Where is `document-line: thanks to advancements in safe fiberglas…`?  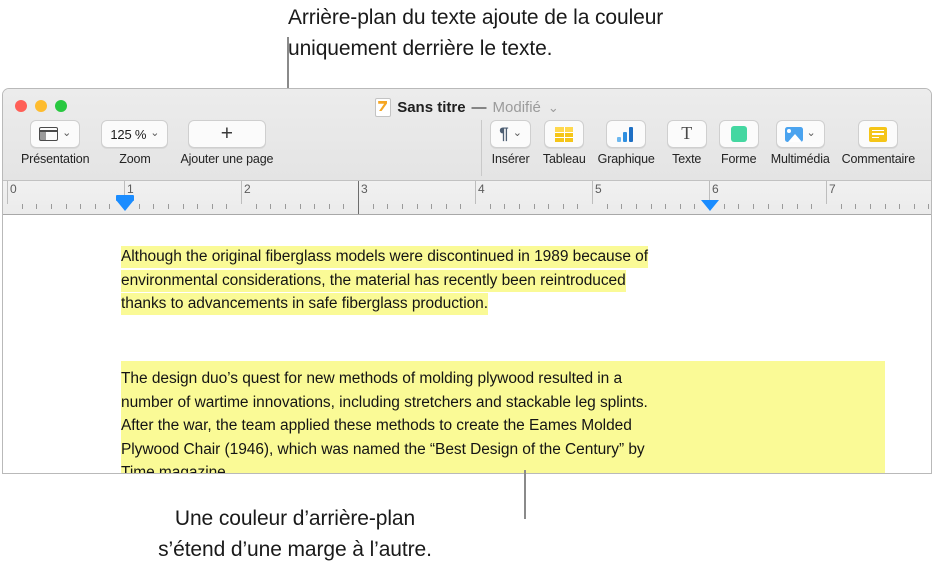
document-line: thanks to advancements in safe fiberglas… is located at coordinates (304, 304).